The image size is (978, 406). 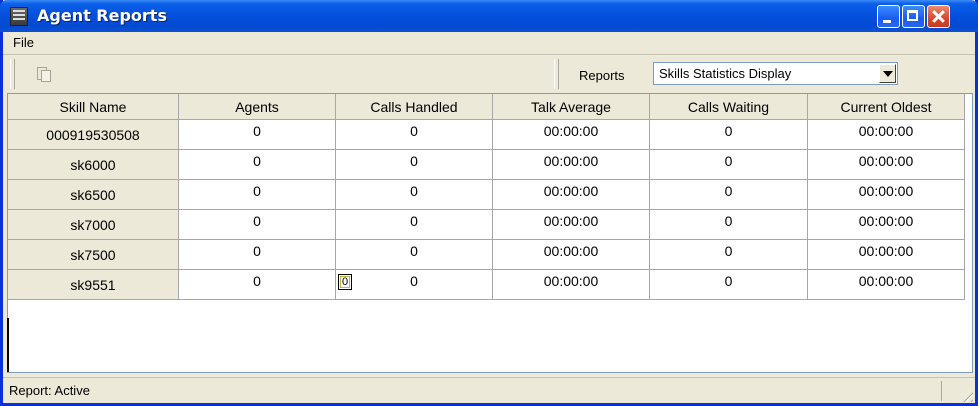 What do you see at coordinates (93, 165) in the screenshot?
I see `row-header-cell: sk6000` at bounding box center [93, 165].